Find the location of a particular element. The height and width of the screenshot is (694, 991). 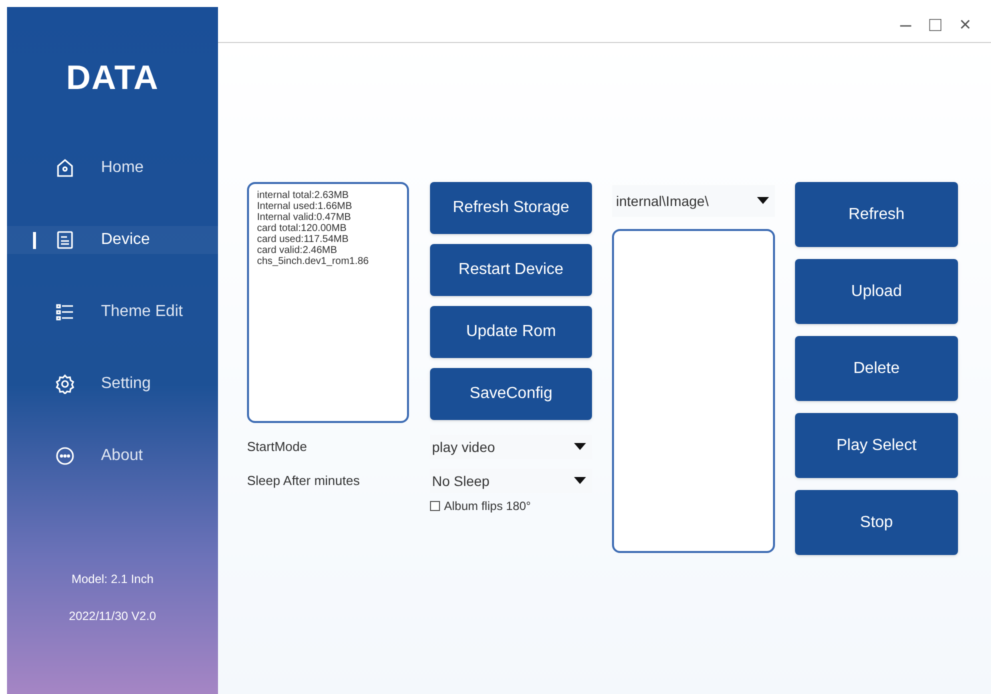

nav-item: Device is located at coordinates (112, 240).